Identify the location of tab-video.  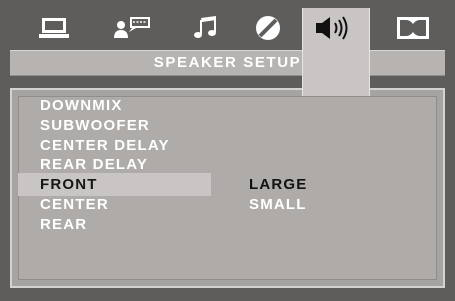
(54, 28).